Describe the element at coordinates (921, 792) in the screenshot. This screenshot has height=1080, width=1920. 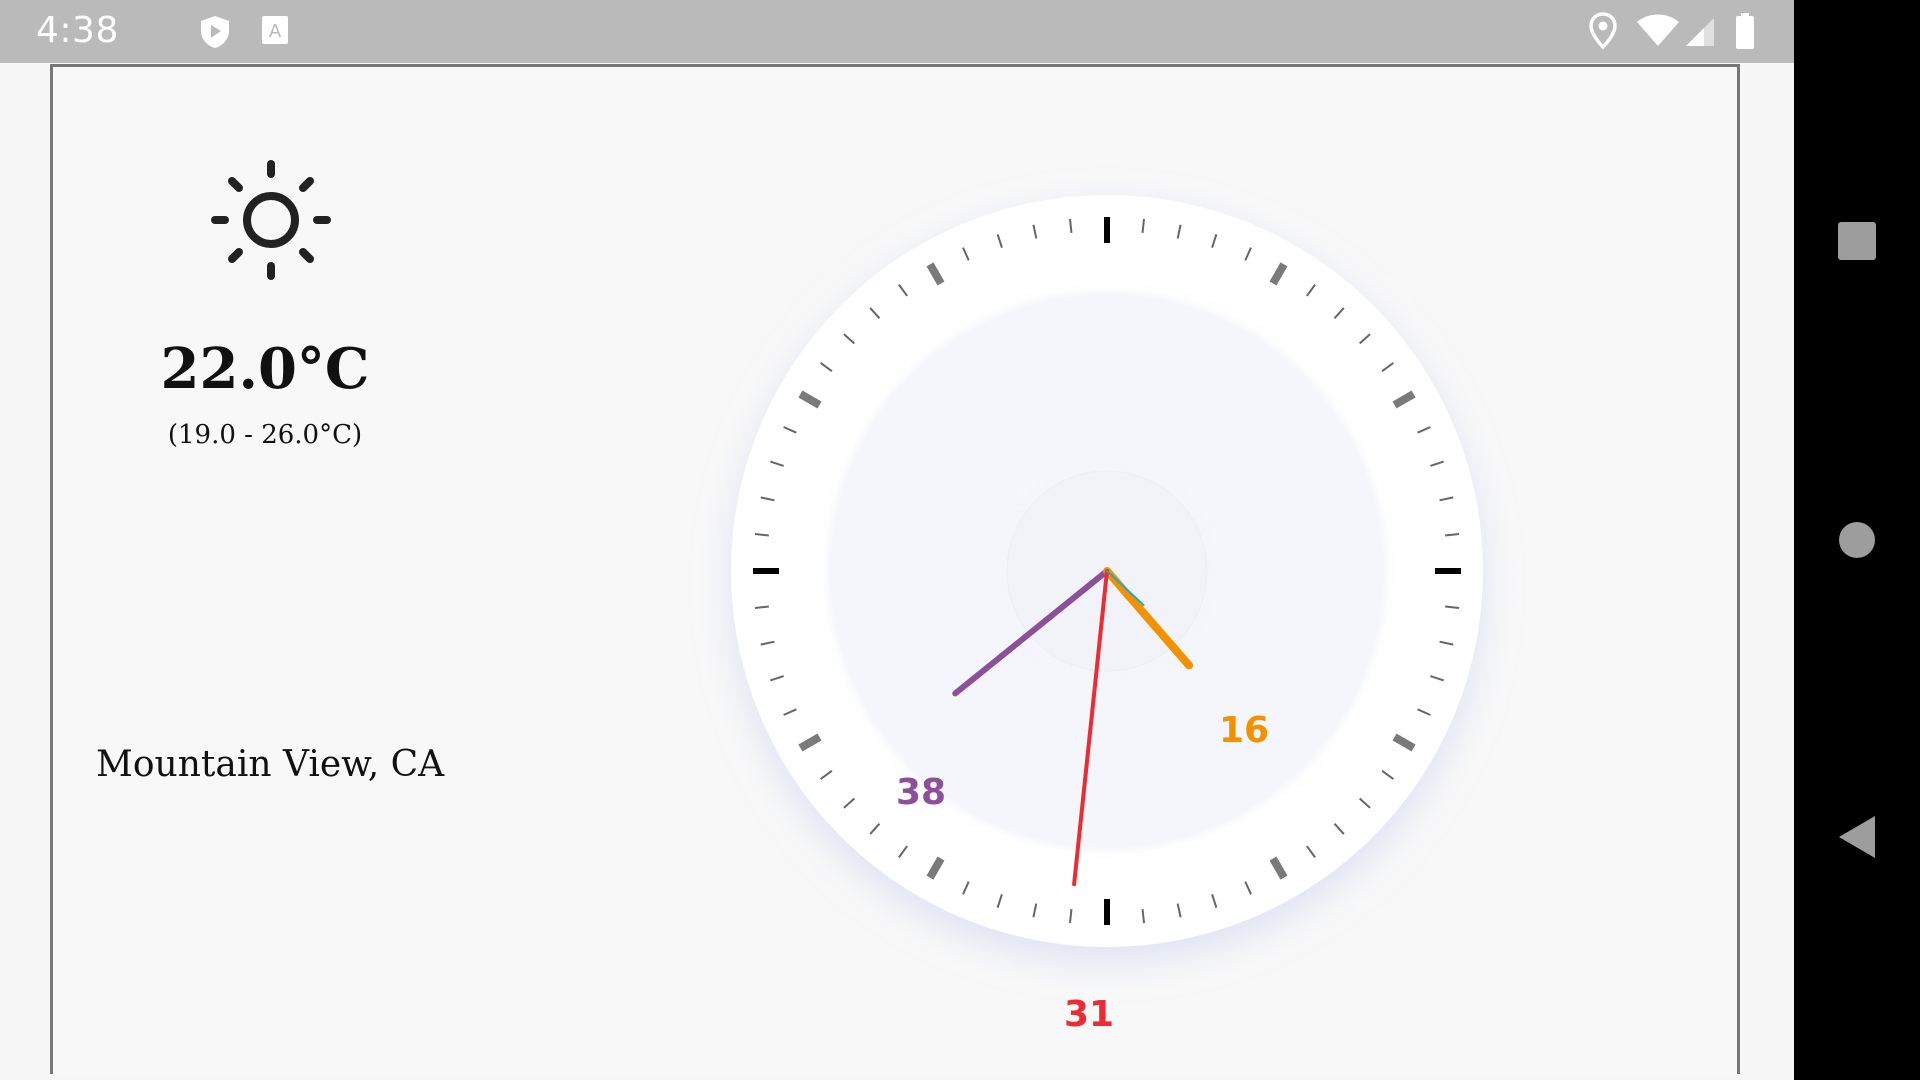
I see `minute-value-label: 38` at that location.